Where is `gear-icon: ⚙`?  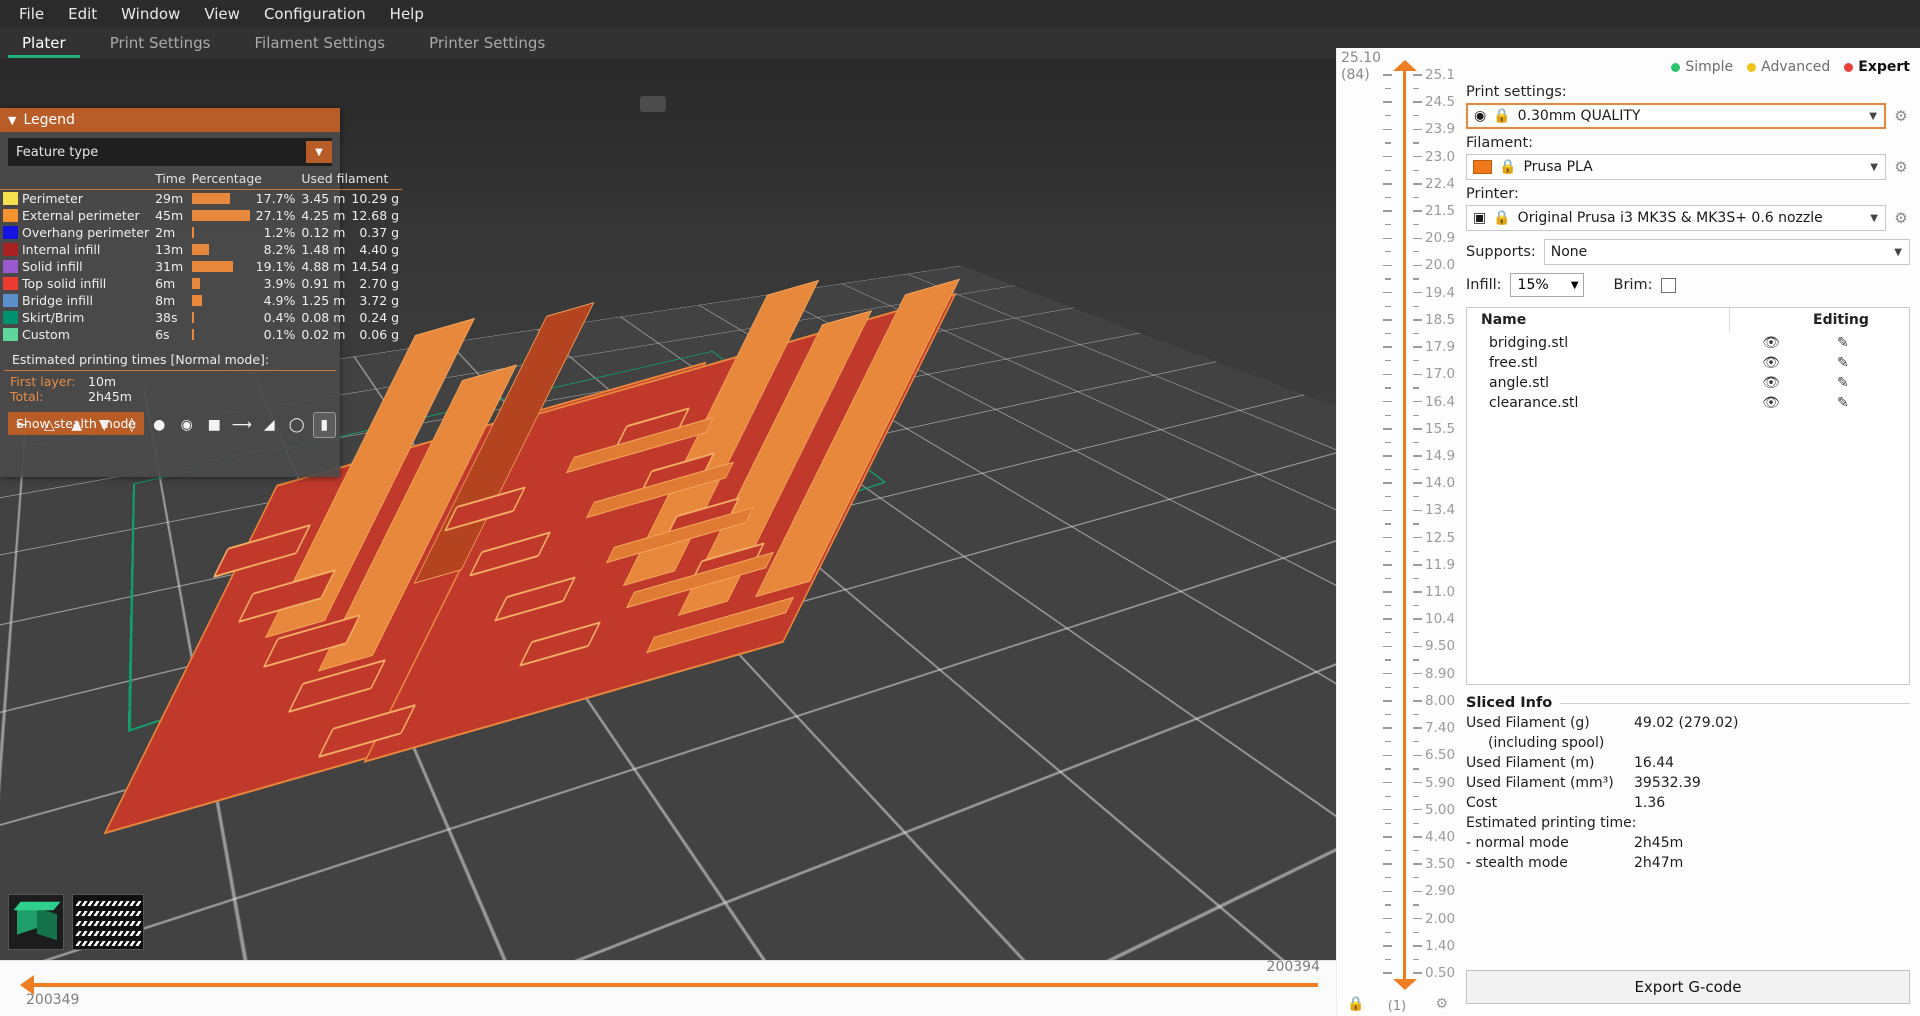 gear-icon: ⚙ is located at coordinates (1441, 1004).